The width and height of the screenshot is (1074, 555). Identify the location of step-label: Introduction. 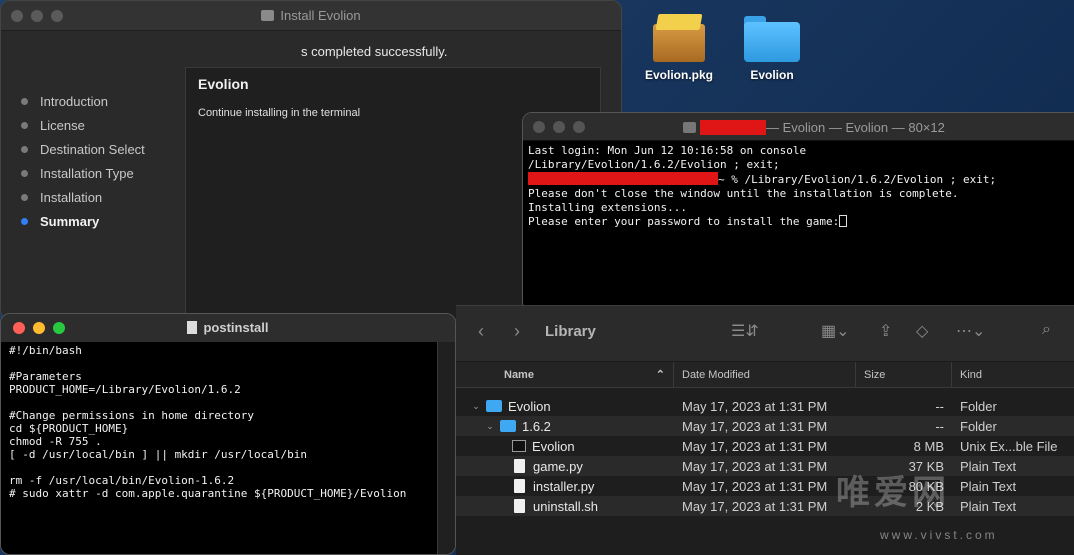
(74, 101).